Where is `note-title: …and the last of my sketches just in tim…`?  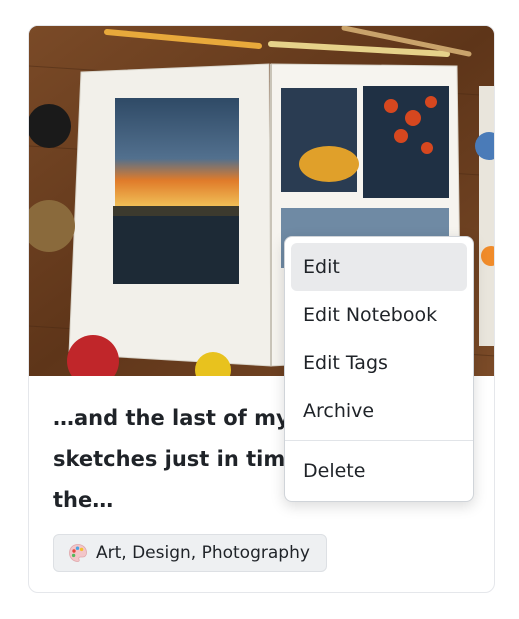 note-title: …and the last of my sketches just in tim… is located at coordinates (183, 459).